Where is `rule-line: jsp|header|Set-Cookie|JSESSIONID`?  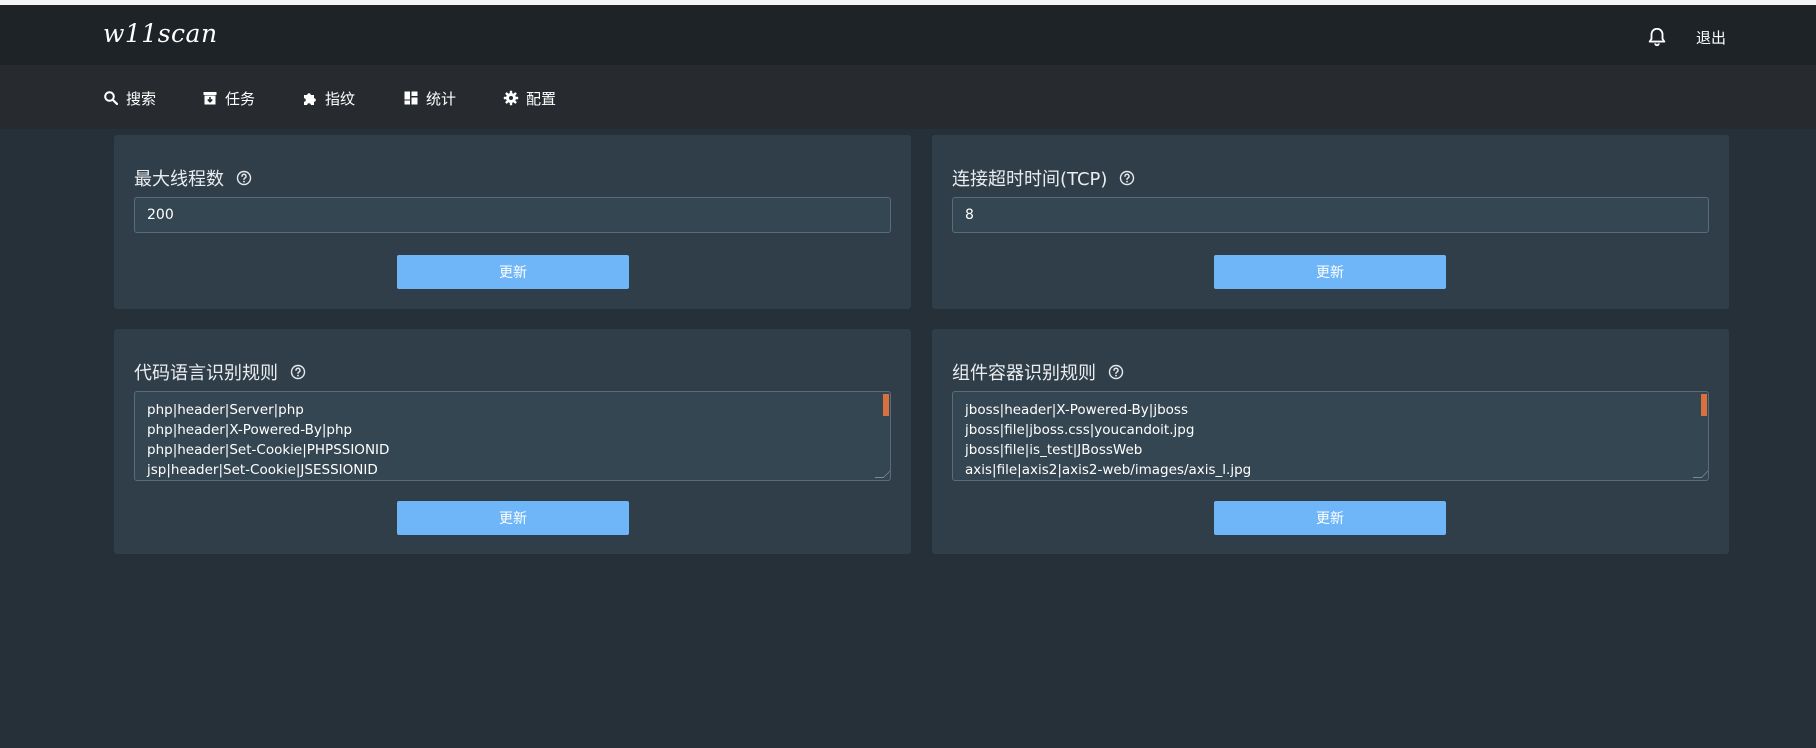
rule-line: jsp|header|Set-Cookie|JSESSIONID is located at coordinates (262, 470).